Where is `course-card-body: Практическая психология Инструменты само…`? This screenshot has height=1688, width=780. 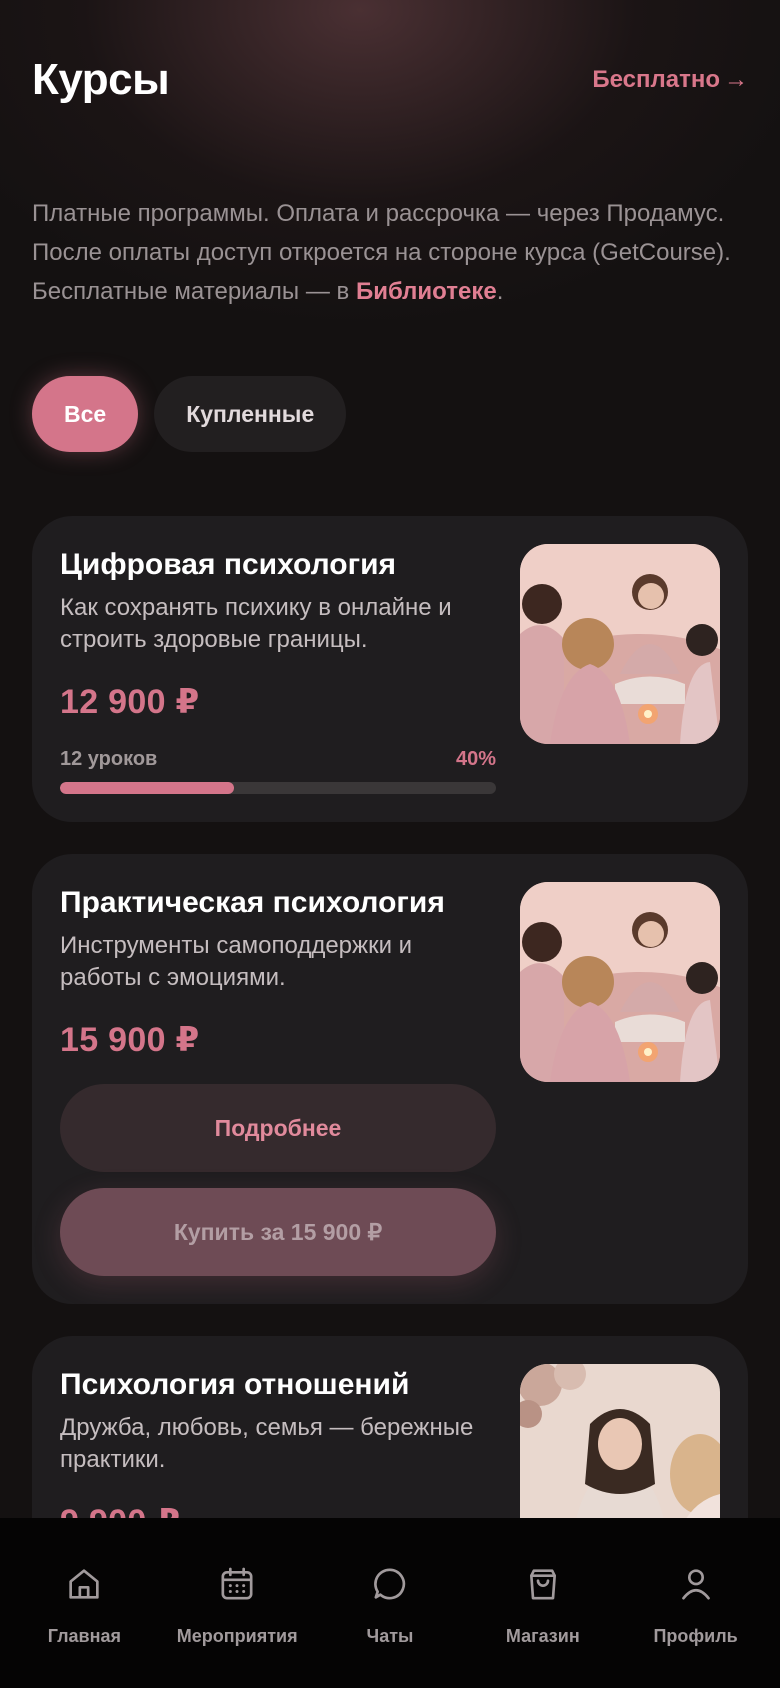
course-card-body: Практическая психология Инструменты само… is located at coordinates (280, 972).